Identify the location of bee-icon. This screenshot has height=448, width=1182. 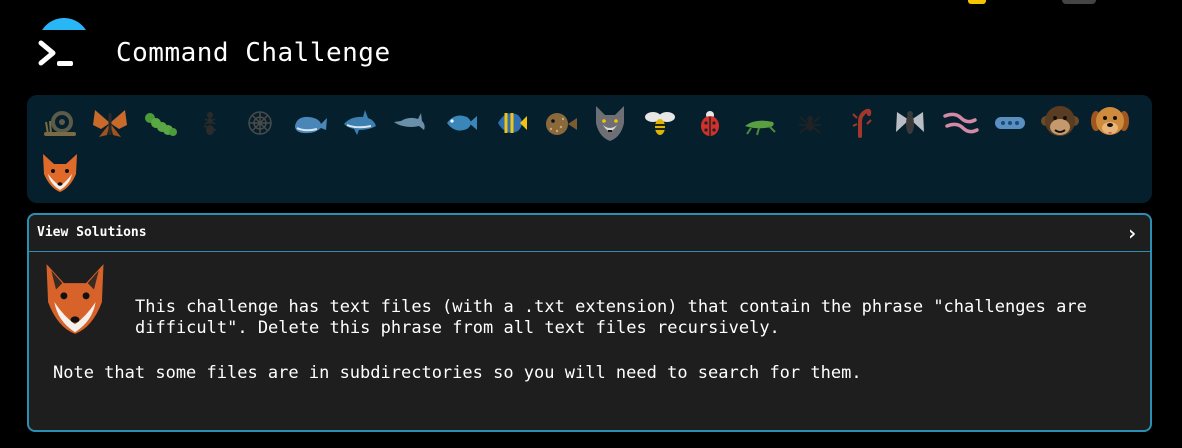
(660, 123).